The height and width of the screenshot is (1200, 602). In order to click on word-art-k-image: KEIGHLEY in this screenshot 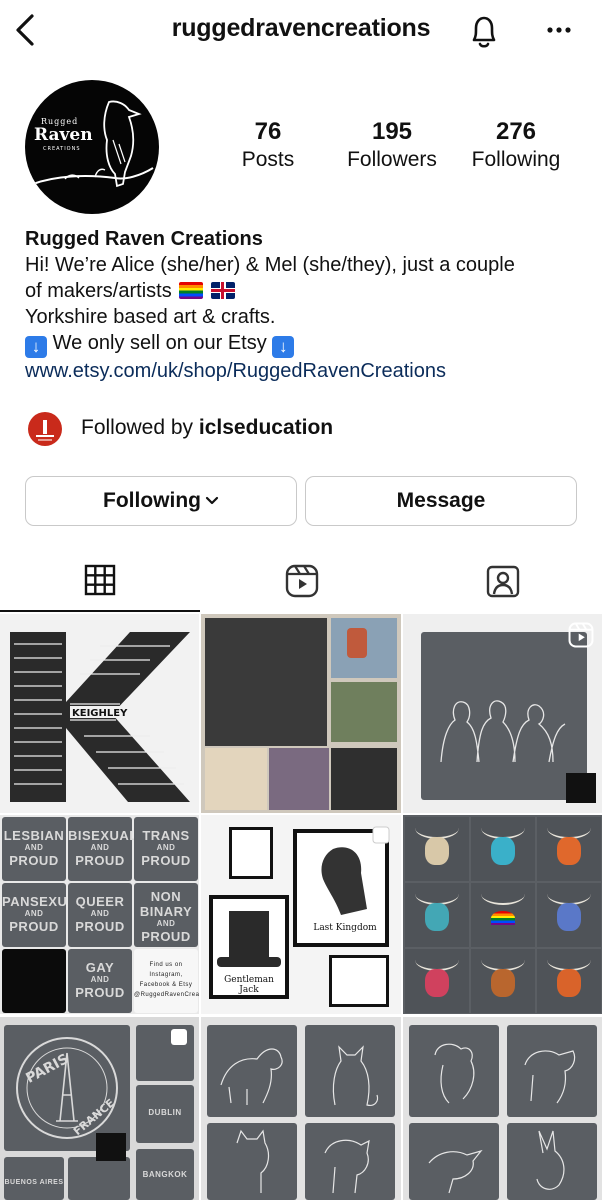, I will do `click(100, 717)`.